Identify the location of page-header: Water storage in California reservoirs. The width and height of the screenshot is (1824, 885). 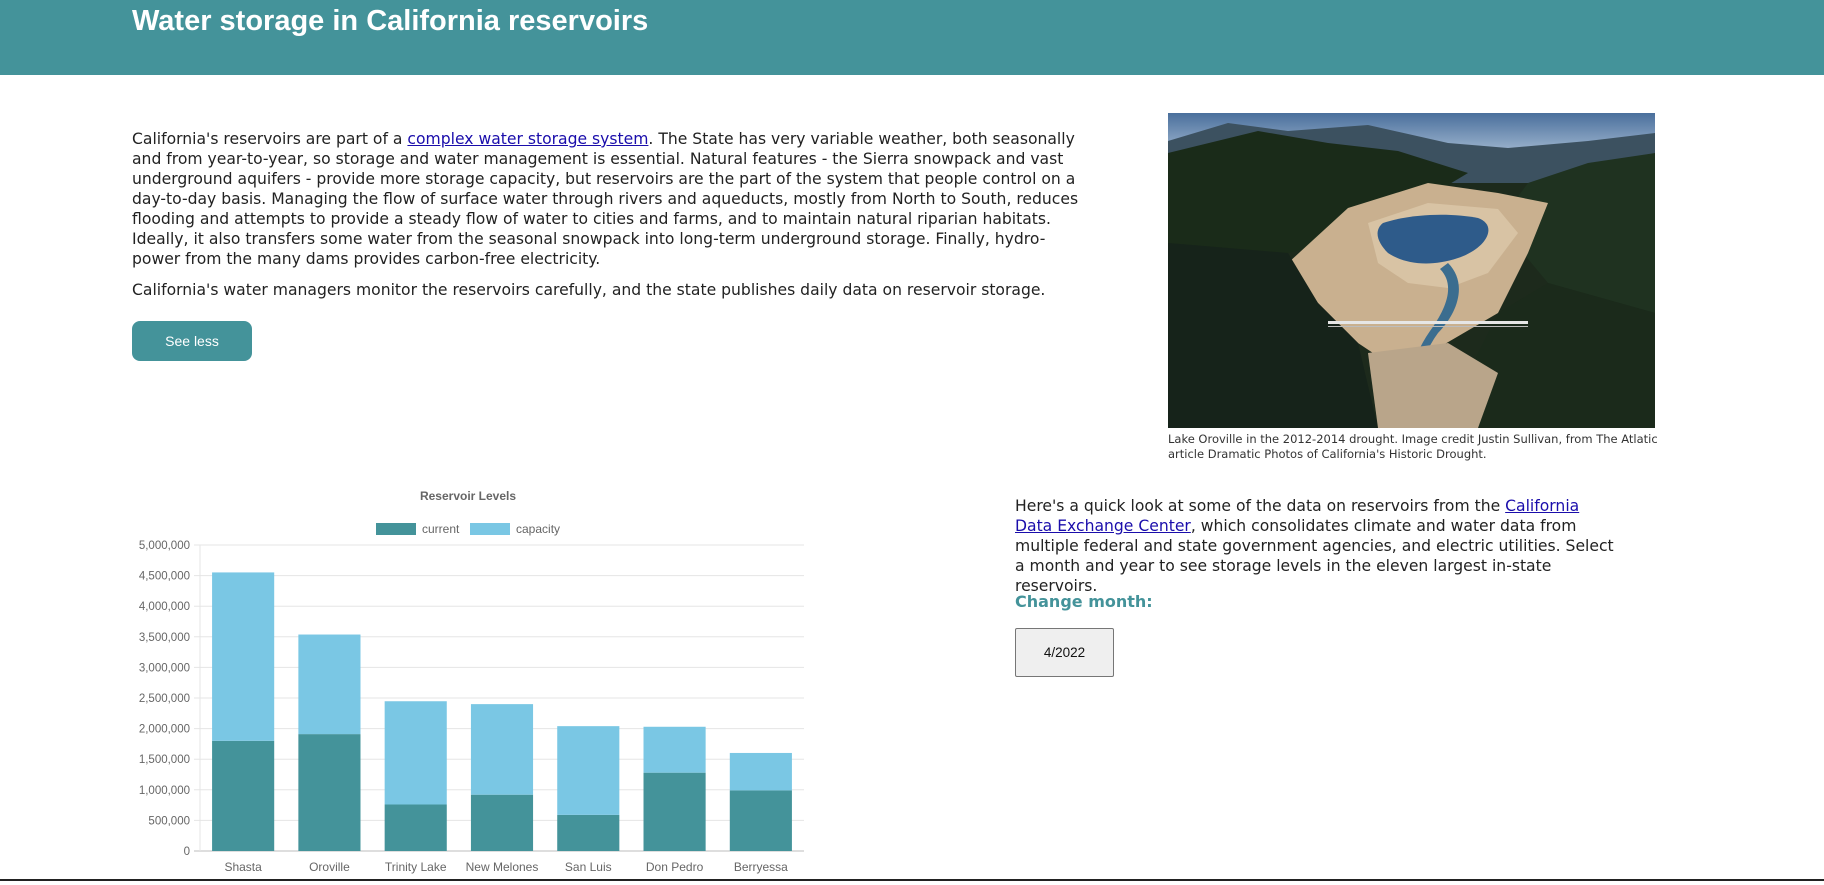
(912, 37).